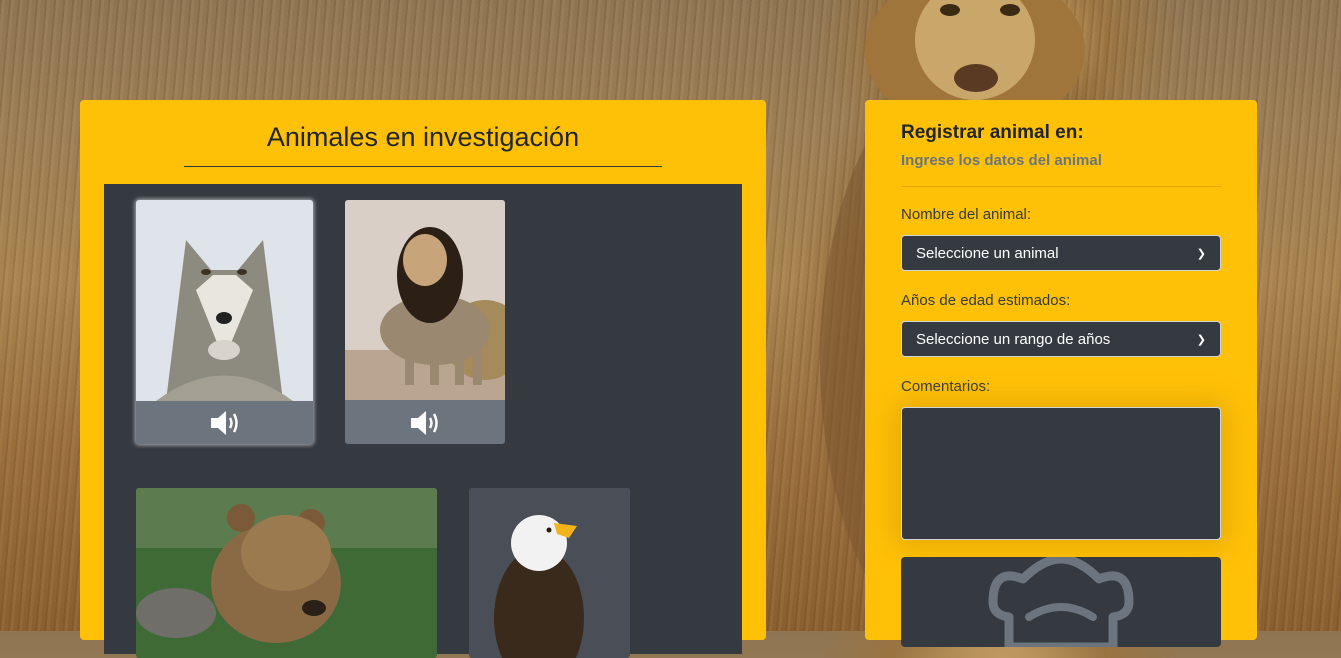 The image size is (1341, 658). I want to click on gallery-title: Animales en investigación, so click(423, 137).